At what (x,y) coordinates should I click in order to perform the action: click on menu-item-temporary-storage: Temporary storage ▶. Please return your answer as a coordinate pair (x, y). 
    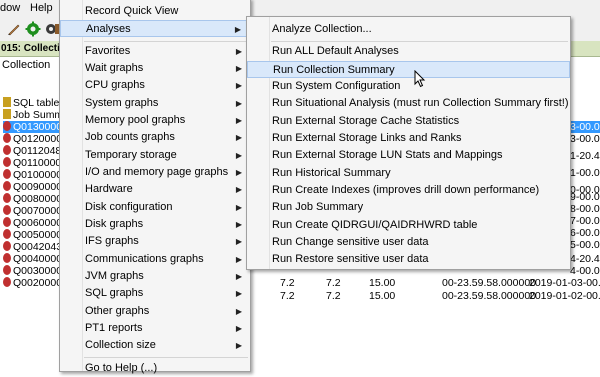
    Looking at the image, I should click on (155, 155).